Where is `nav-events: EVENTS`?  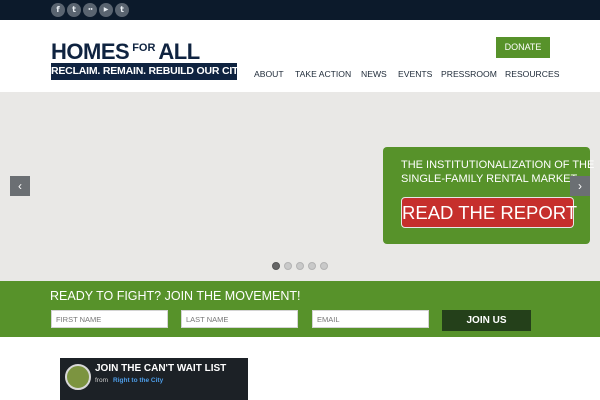
nav-events: EVENTS is located at coordinates (415, 74).